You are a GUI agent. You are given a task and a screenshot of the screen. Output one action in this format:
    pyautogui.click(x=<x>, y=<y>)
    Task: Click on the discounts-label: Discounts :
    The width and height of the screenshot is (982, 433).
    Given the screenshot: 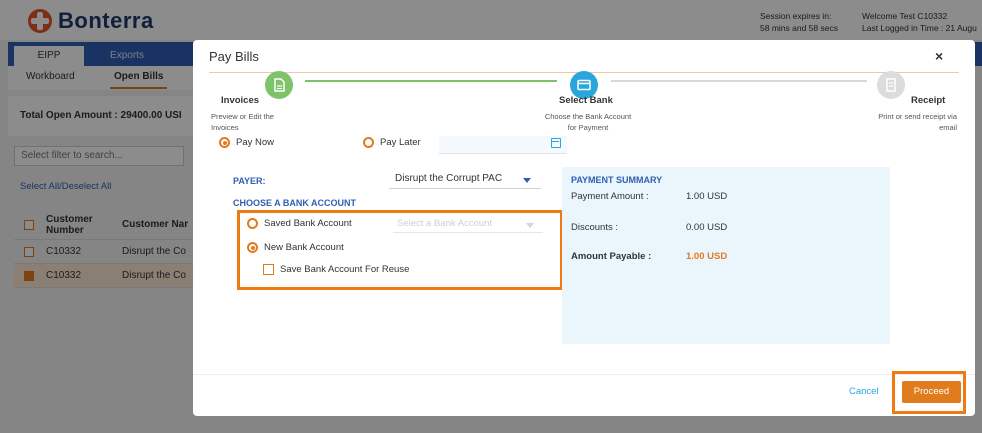 What is the action you would take?
    pyautogui.click(x=594, y=227)
    